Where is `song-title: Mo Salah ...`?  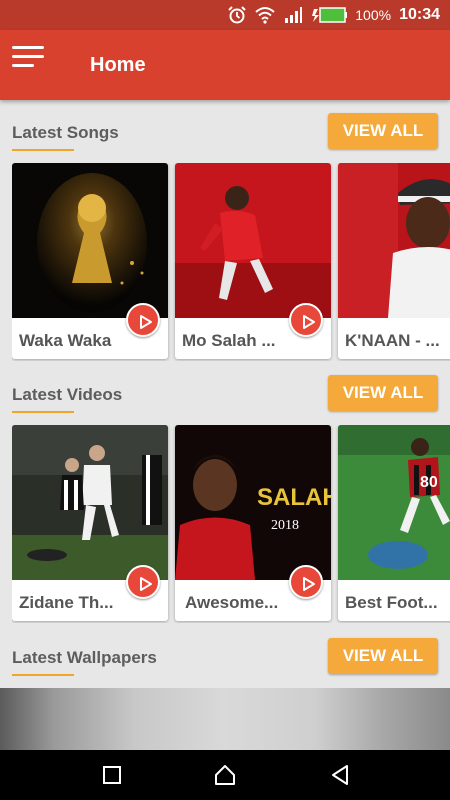 song-title: Mo Salah ... is located at coordinates (229, 340).